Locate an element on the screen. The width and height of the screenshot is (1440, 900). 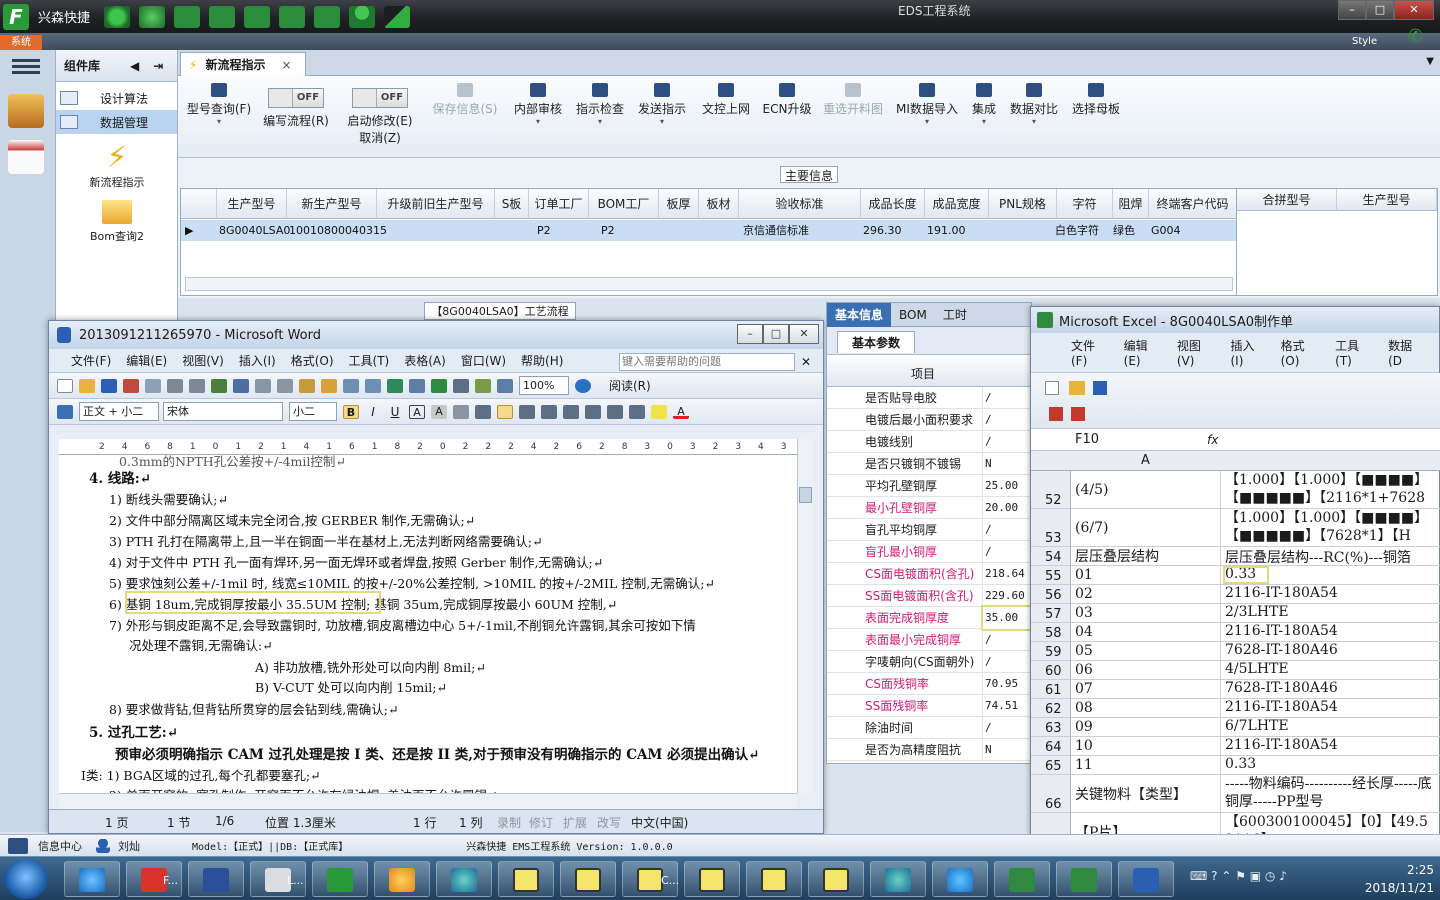
param-value: 20.00 is located at coordinates (1008, 508).